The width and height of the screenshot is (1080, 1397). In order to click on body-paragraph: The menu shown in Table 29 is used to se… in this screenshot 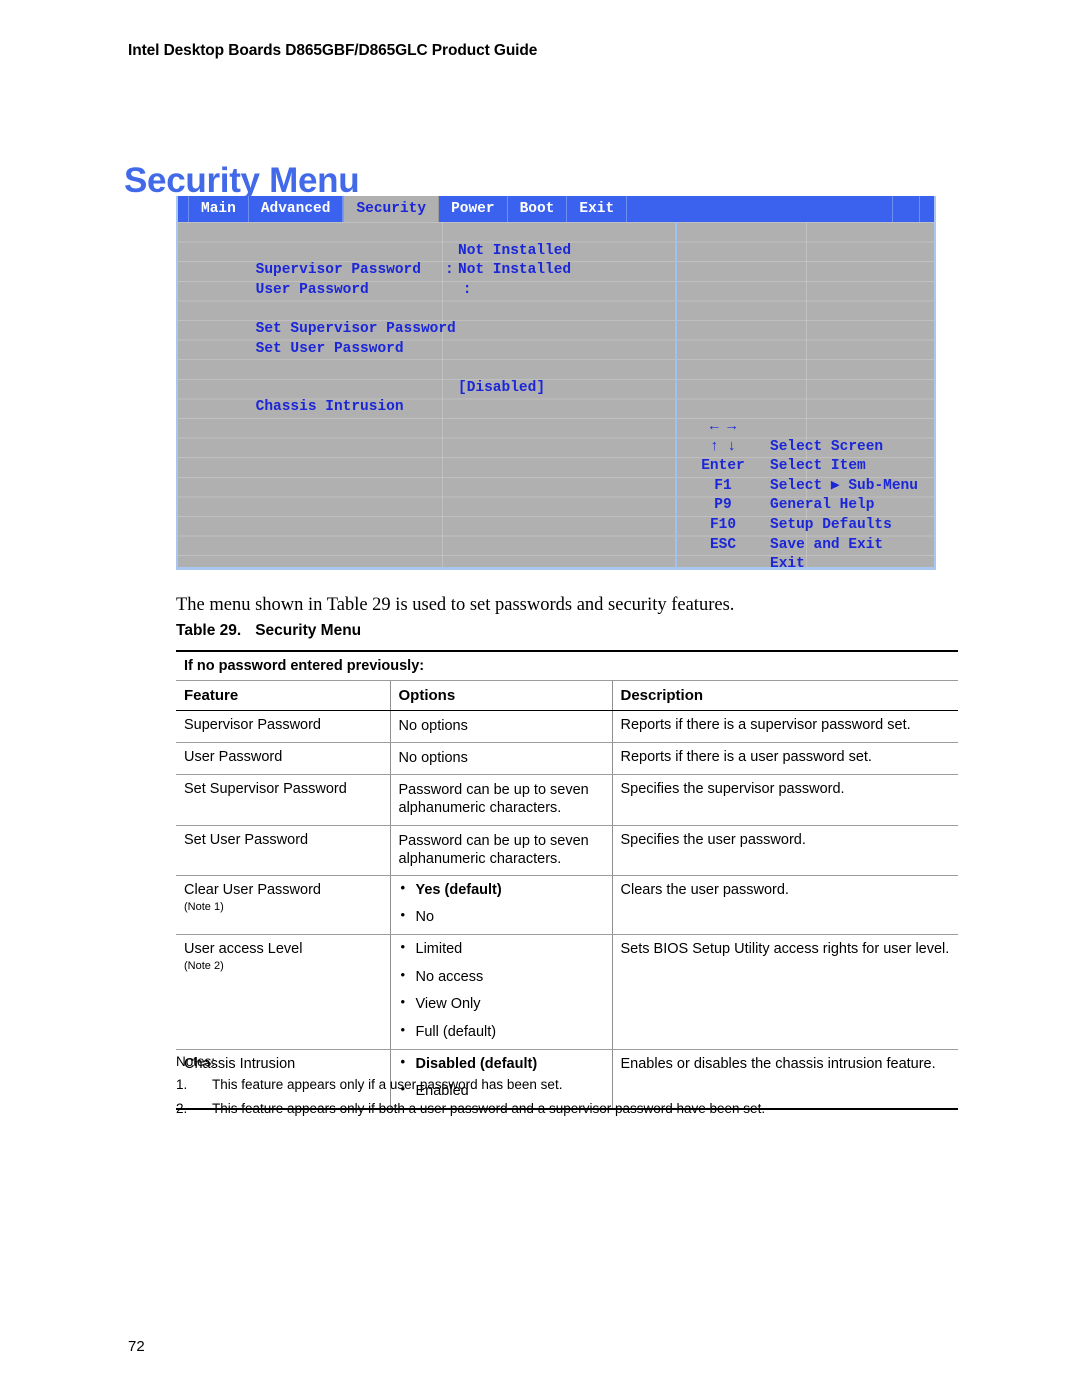, I will do `click(455, 604)`.